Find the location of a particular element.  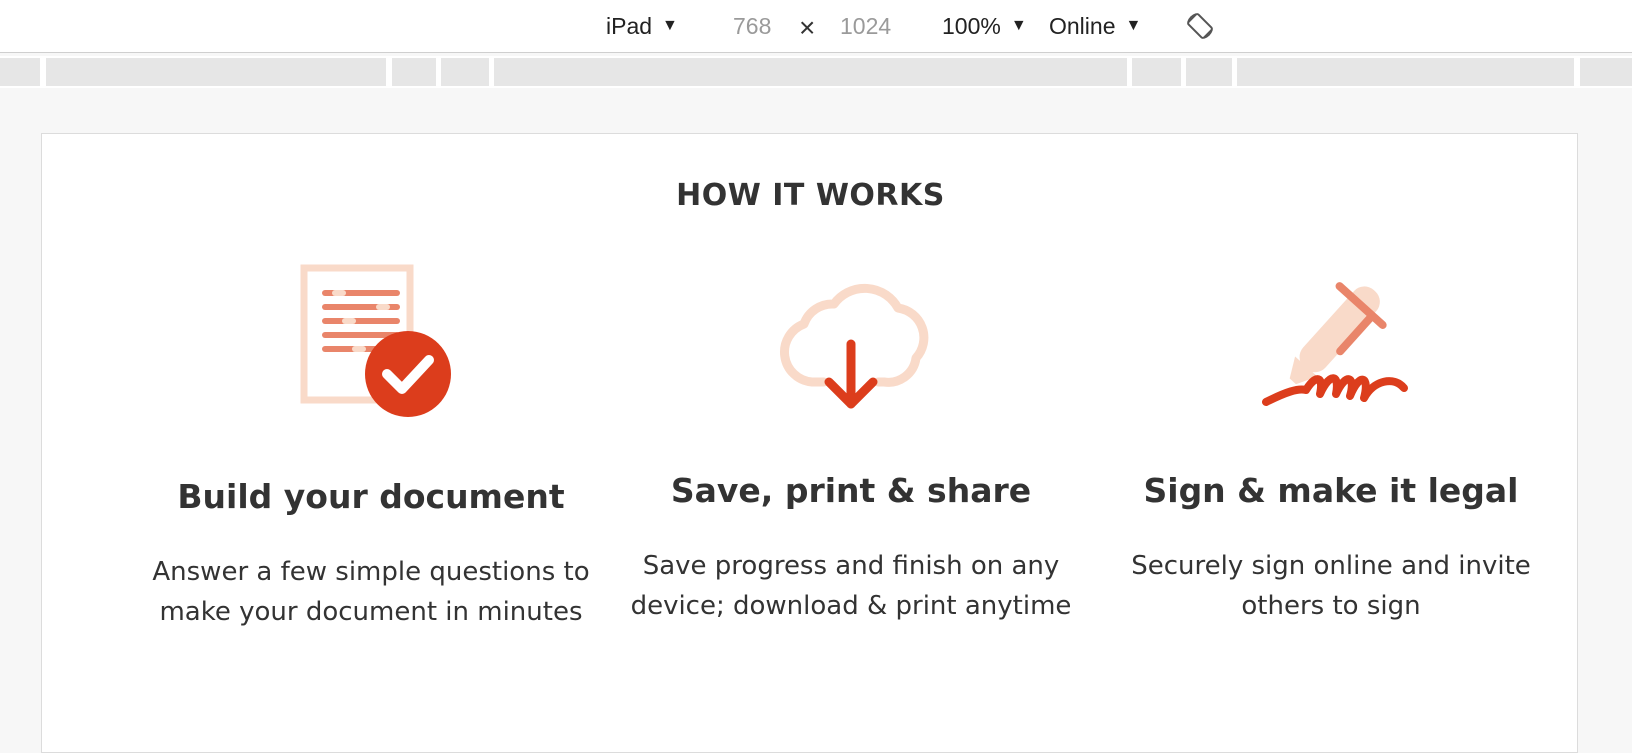

document-check-icon is located at coordinates (375, 340).